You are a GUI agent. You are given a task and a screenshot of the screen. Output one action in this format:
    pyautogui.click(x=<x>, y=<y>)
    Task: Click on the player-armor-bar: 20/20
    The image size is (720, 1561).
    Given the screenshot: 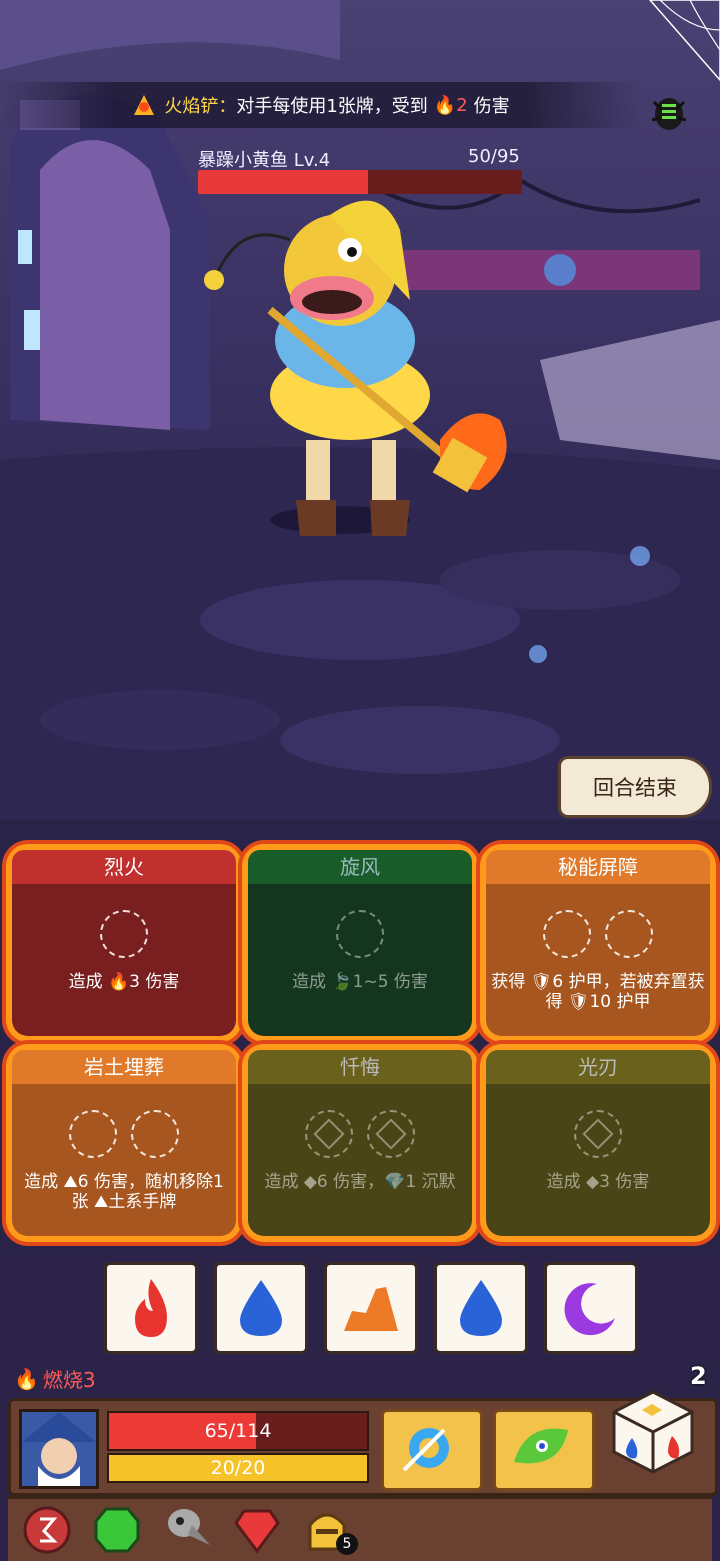 What is the action you would take?
    pyautogui.click(x=238, y=1468)
    